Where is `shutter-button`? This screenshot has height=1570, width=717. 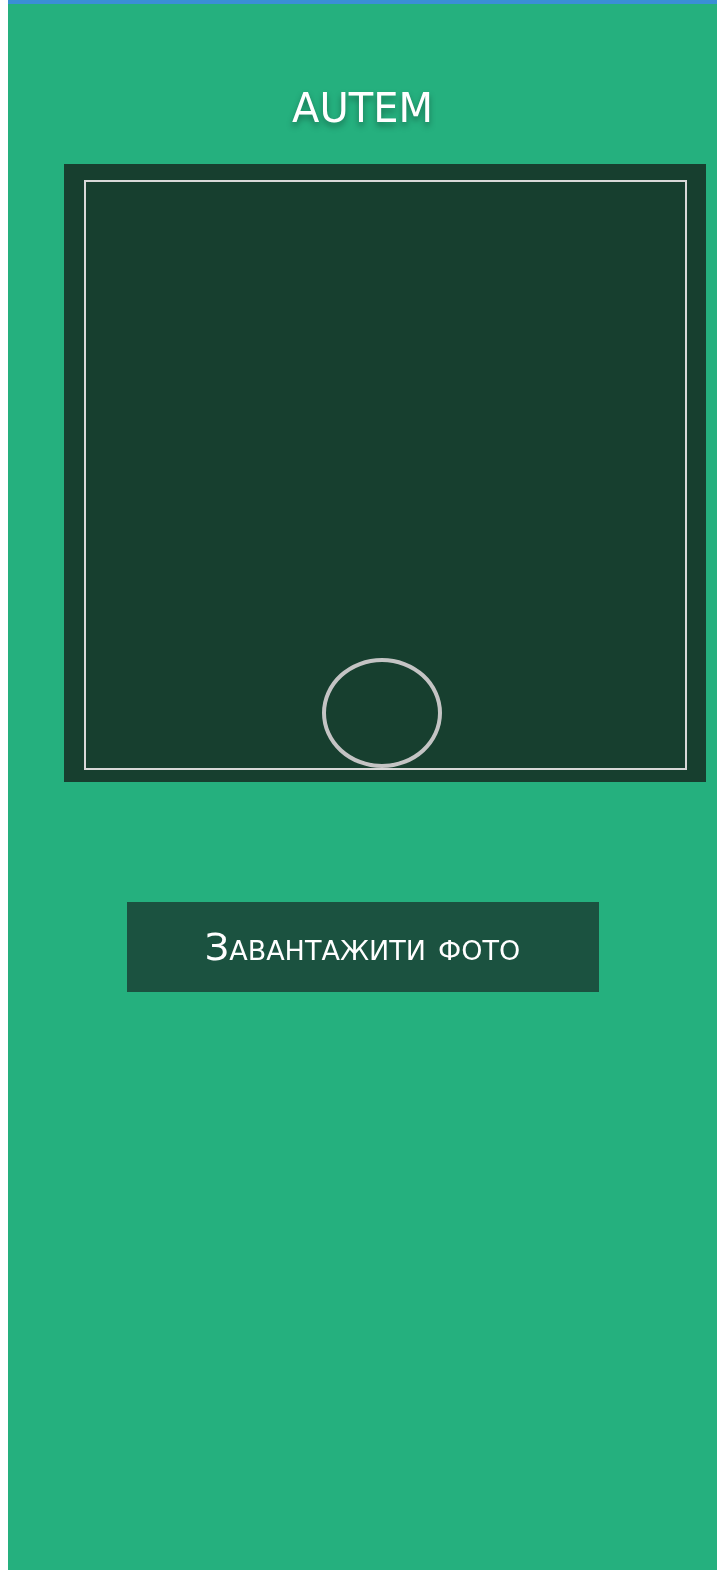 shutter-button is located at coordinates (382, 713).